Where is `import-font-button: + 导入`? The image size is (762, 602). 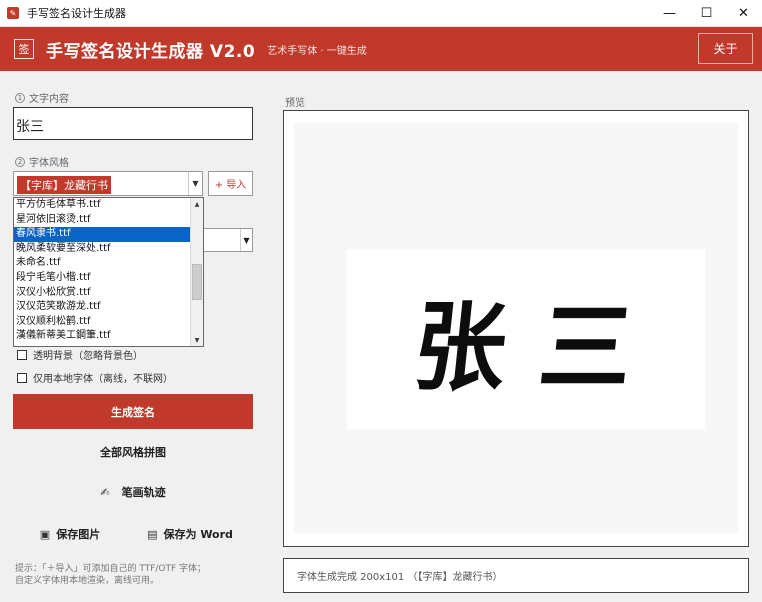
import-font-button: + 导入 is located at coordinates (230, 183).